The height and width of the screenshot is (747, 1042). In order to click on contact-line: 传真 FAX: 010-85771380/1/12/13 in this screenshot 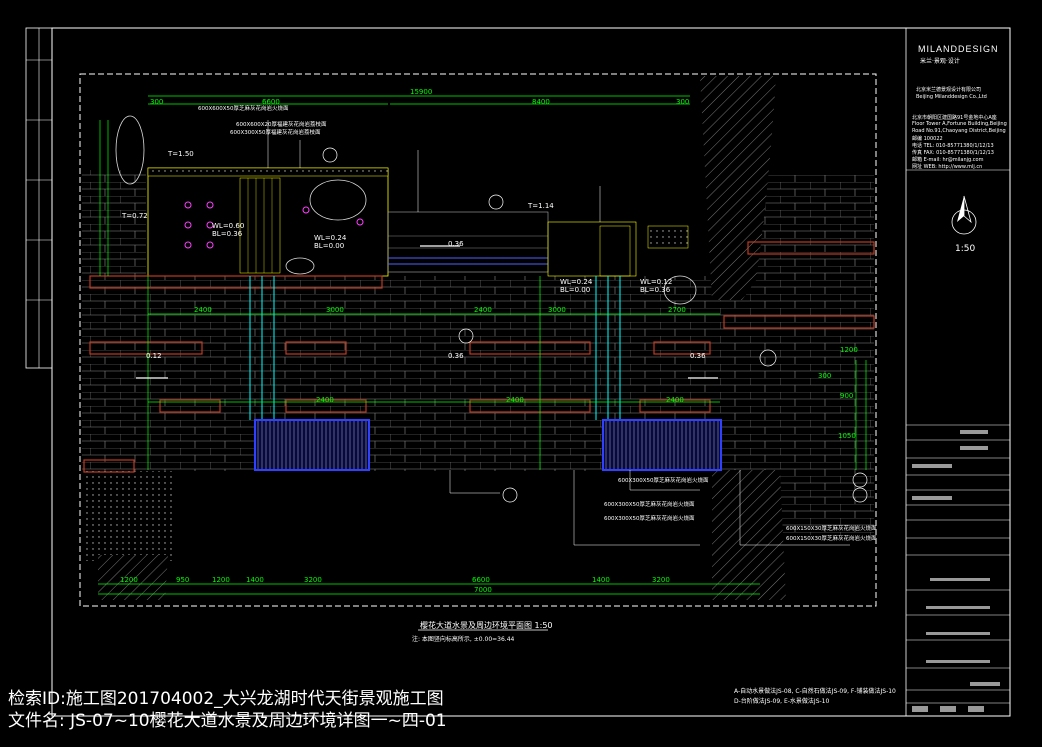, I will do `click(953, 153)`.